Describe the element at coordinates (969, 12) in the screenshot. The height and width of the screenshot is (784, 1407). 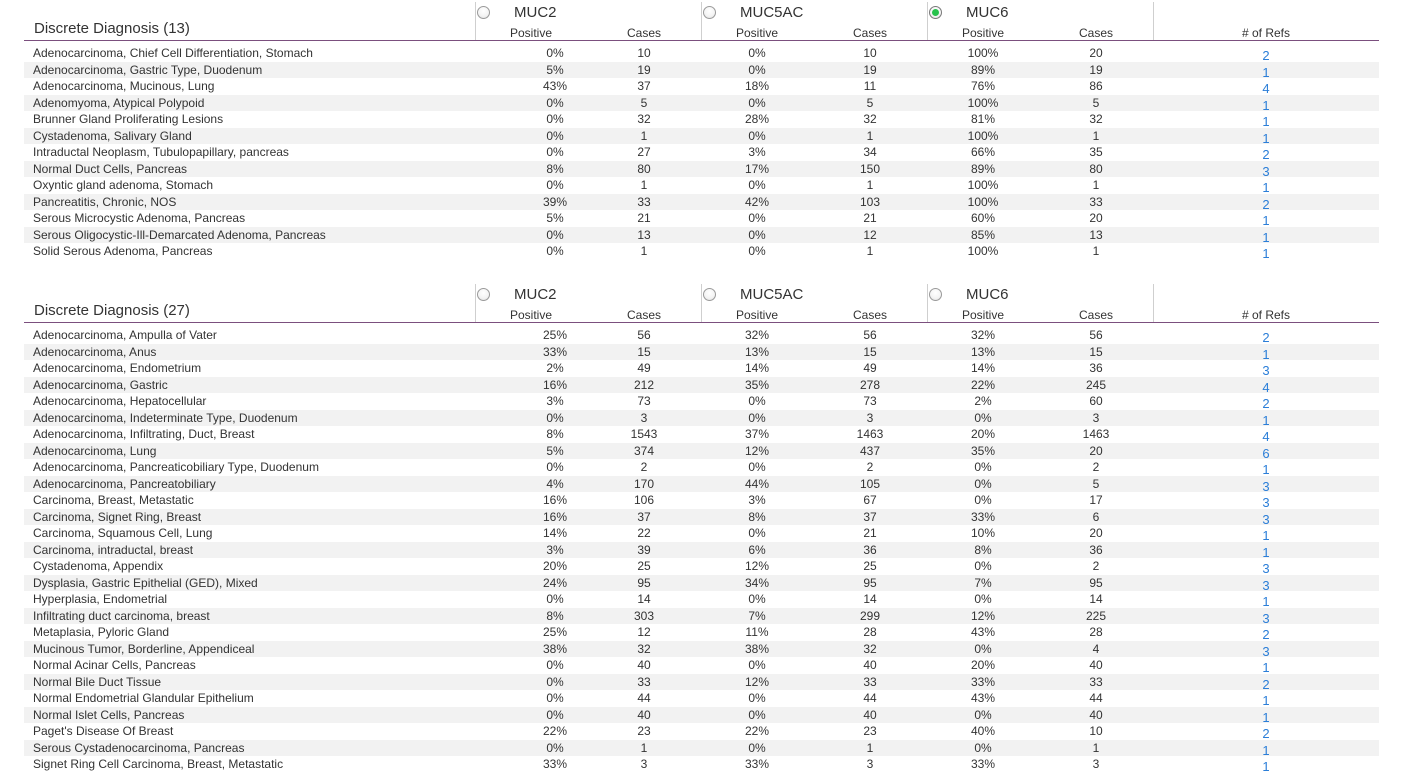
I see `gene-header-muc6: MUC6` at that location.